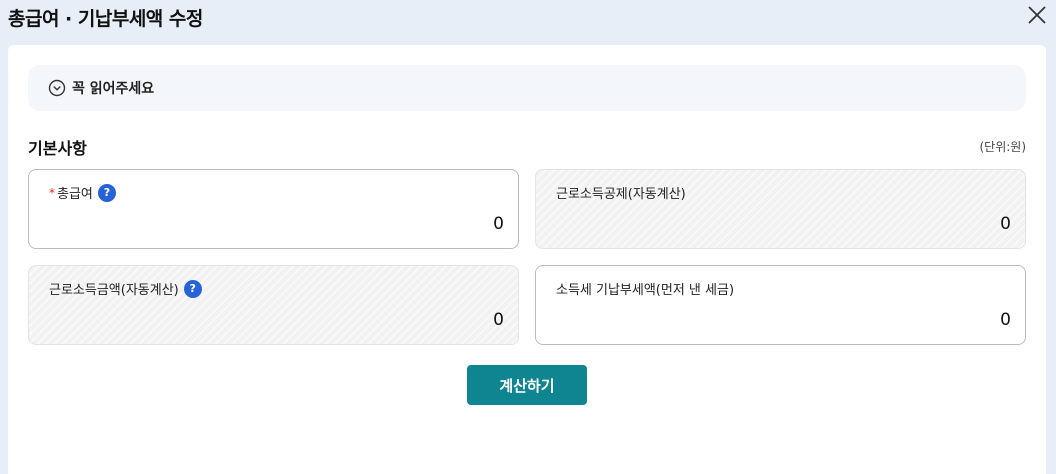  Describe the element at coordinates (780, 209) in the screenshot. I see `earned-income-deduction-field: 근로소득공제(자동계산) 0` at that location.